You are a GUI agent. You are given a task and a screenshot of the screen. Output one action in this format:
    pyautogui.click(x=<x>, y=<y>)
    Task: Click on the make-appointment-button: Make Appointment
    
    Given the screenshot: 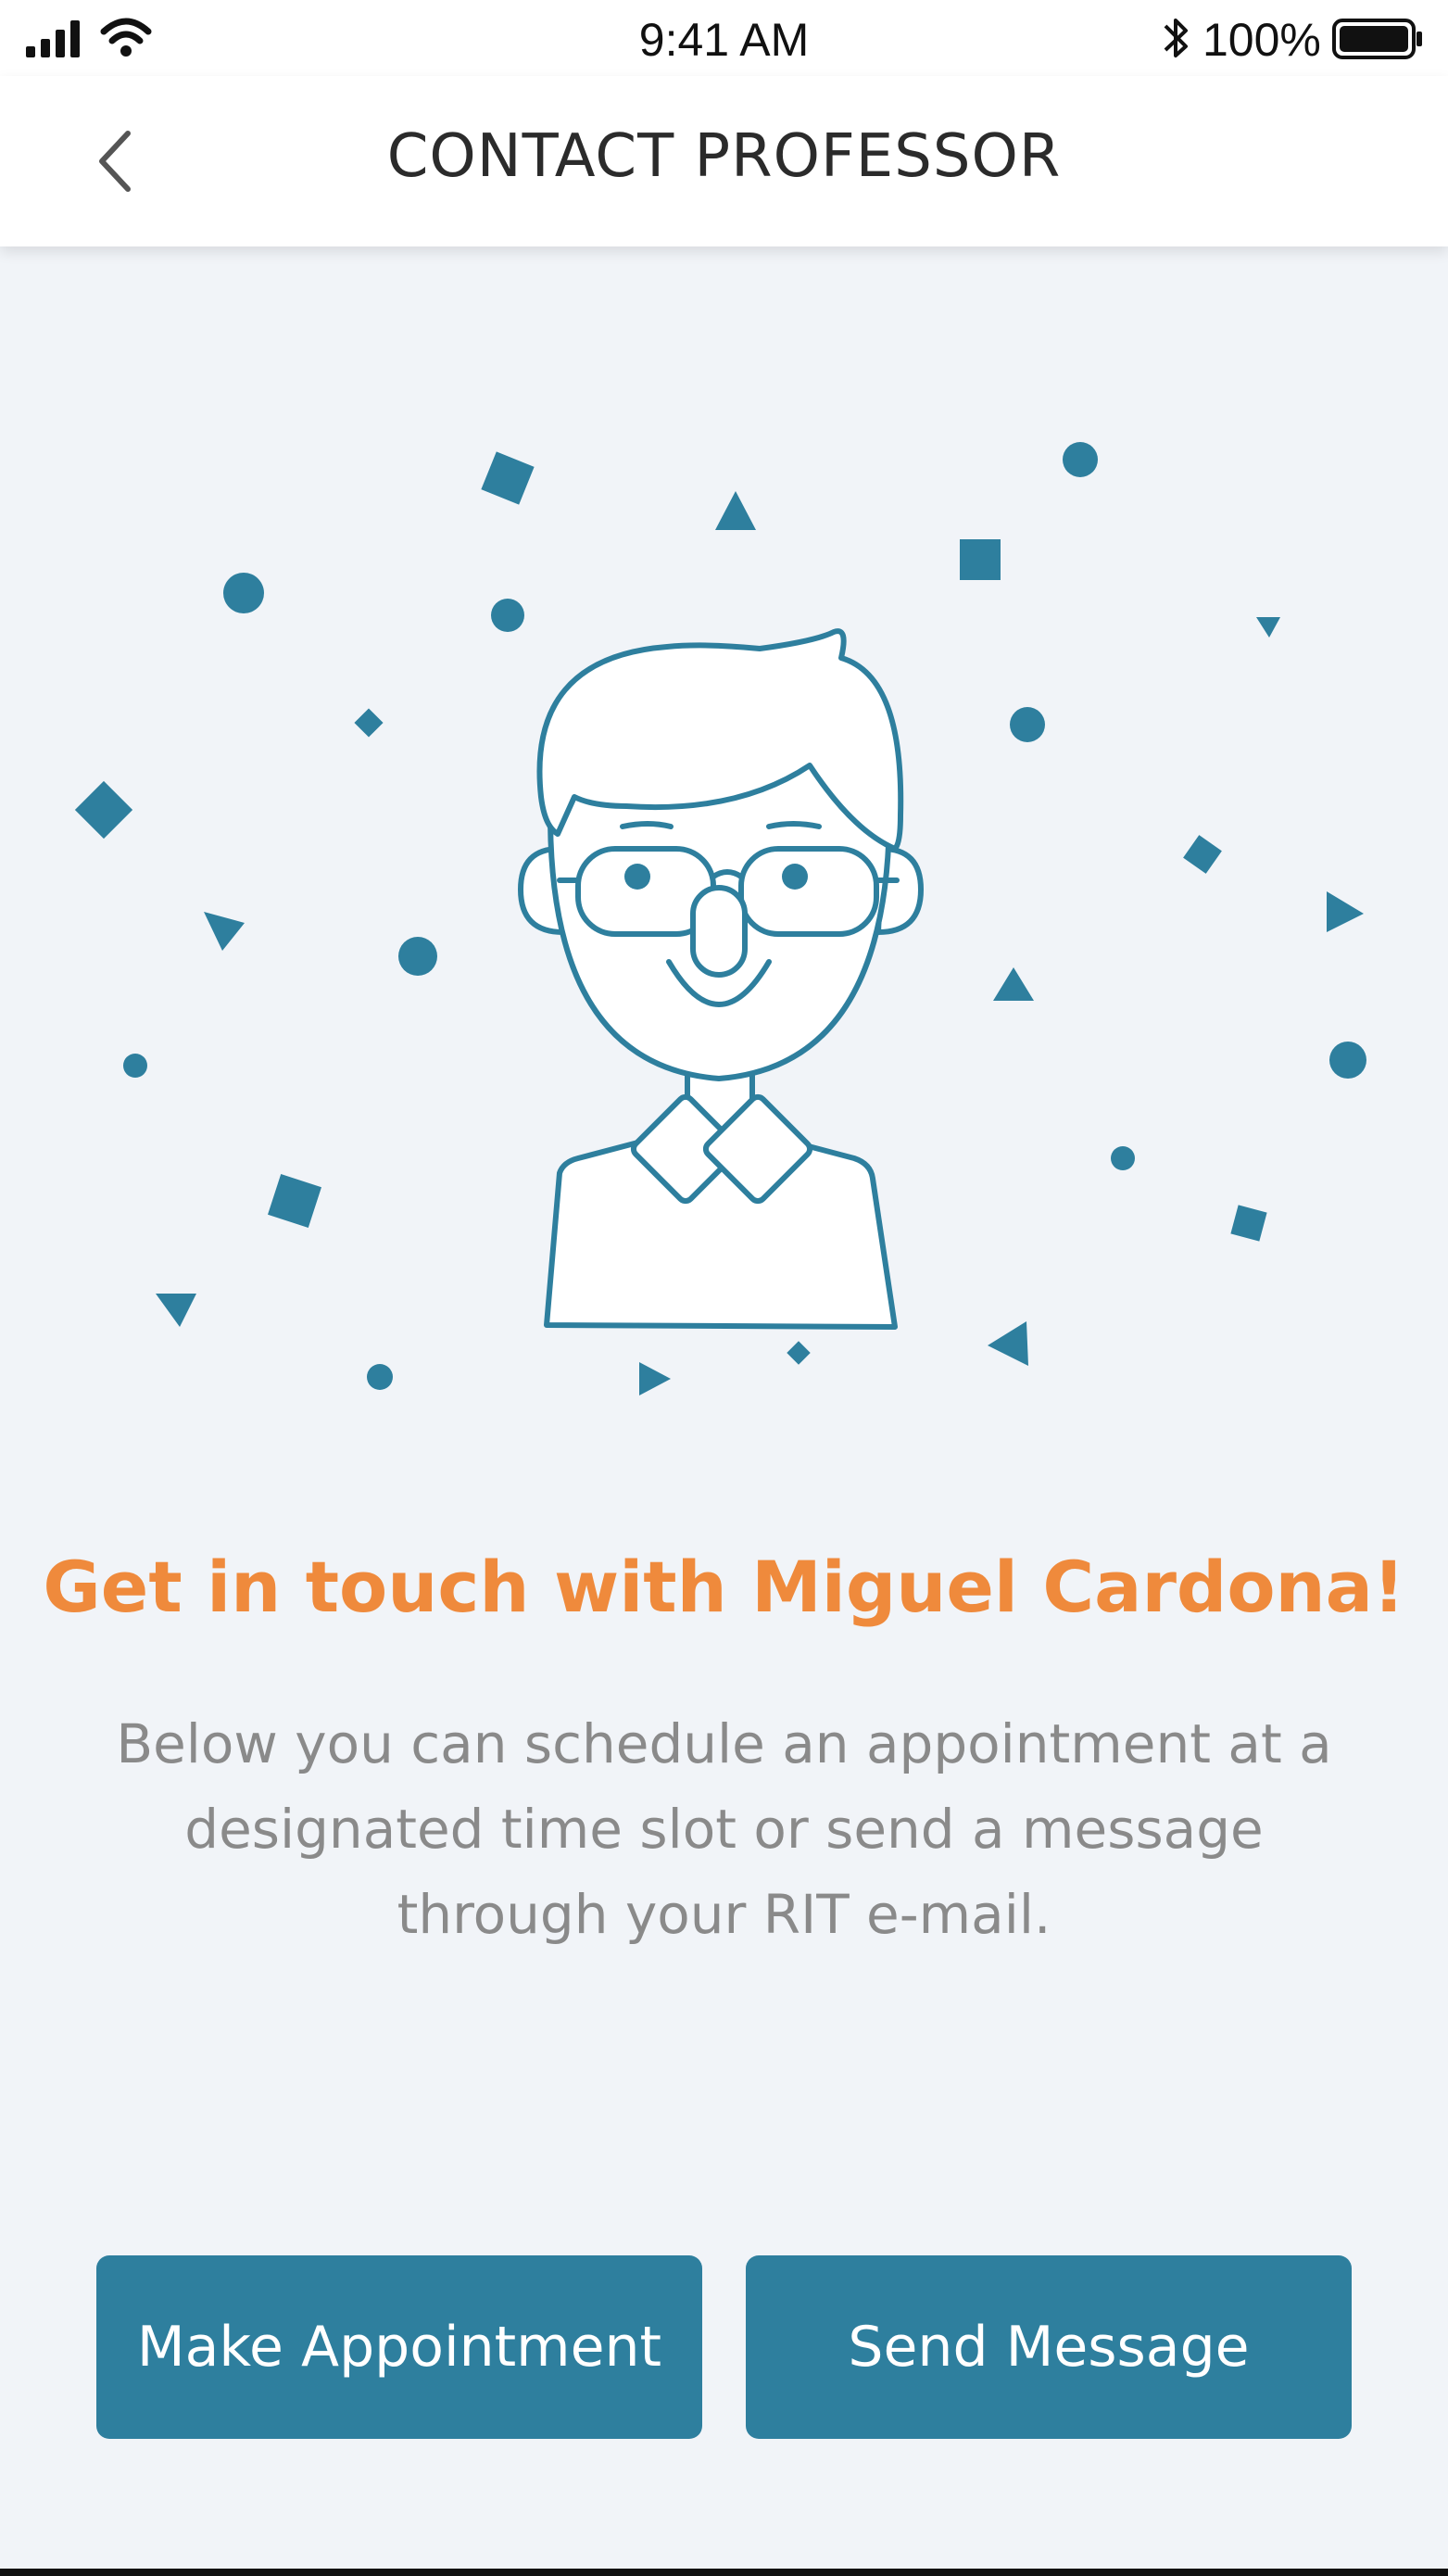 What is the action you would take?
    pyautogui.click(x=399, y=2347)
    